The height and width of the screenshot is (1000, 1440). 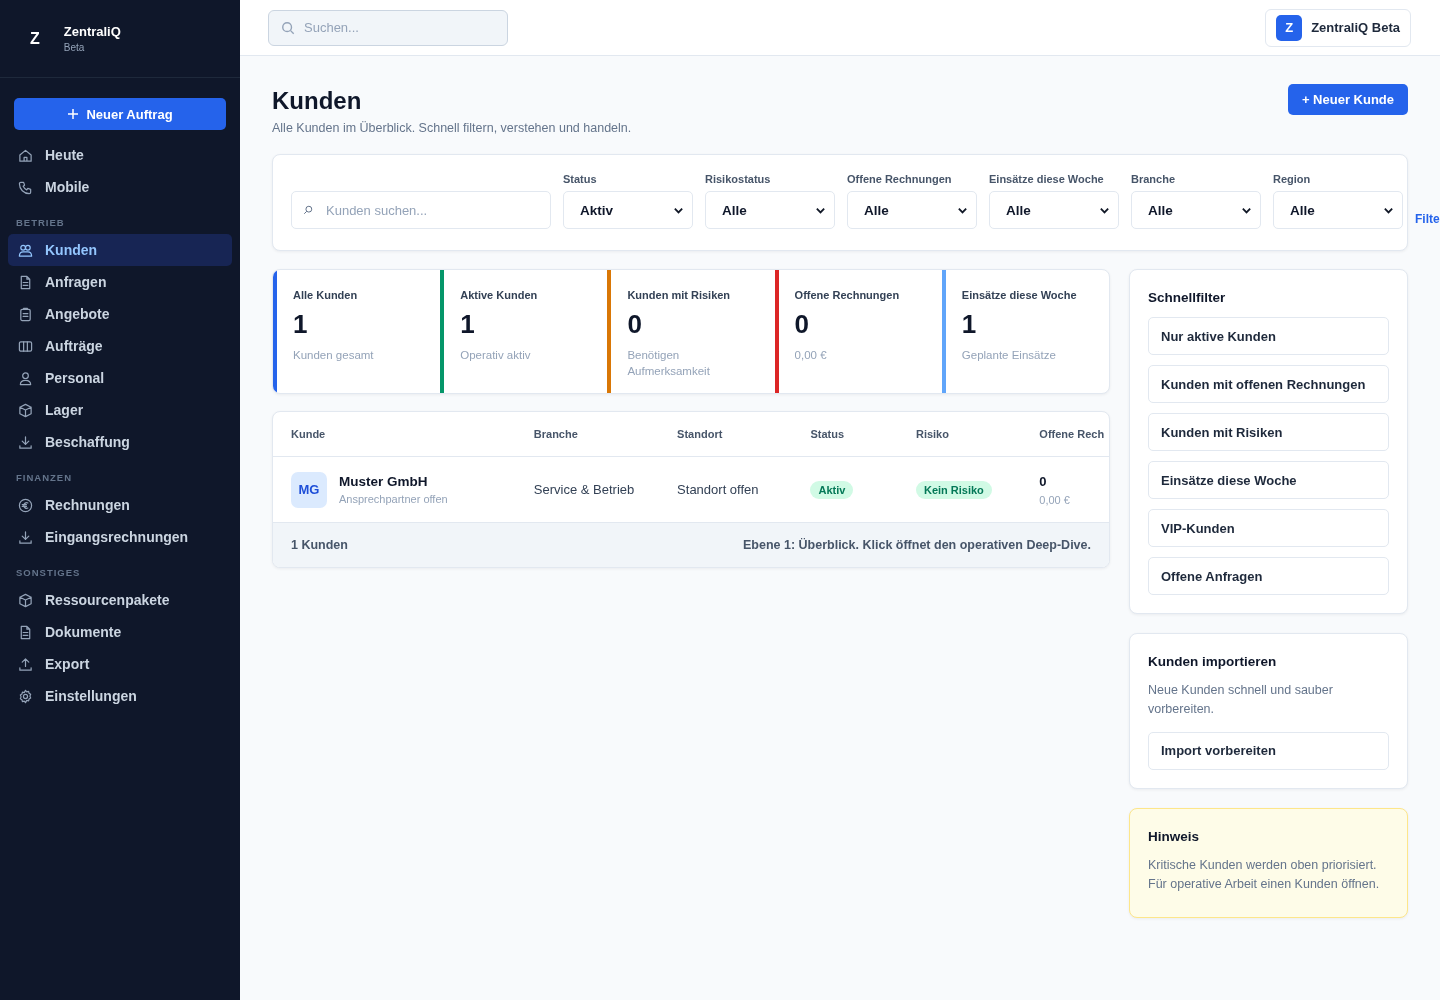 What do you see at coordinates (25, 155) in the screenshot?
I see `home-icon` at bounding box center [25, 155].